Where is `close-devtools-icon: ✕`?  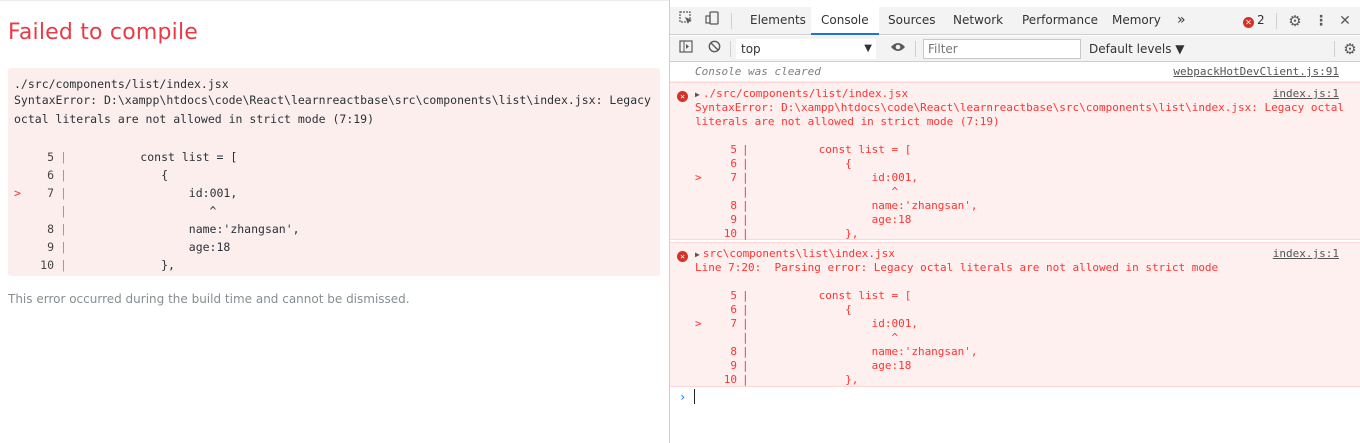 close-devtools-icon: ✕ is located at coordinates (1345, 21).